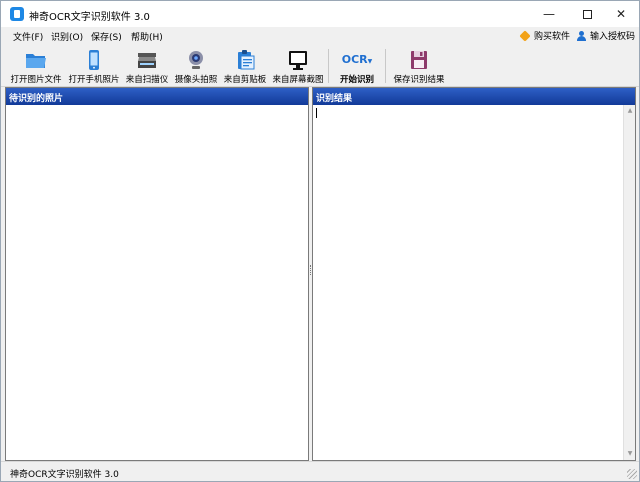 The image size is (640, 482). Describe the element at coordinates (630, 454) in the screenshot. I see `scroll-down-icon: ▼` at that location.